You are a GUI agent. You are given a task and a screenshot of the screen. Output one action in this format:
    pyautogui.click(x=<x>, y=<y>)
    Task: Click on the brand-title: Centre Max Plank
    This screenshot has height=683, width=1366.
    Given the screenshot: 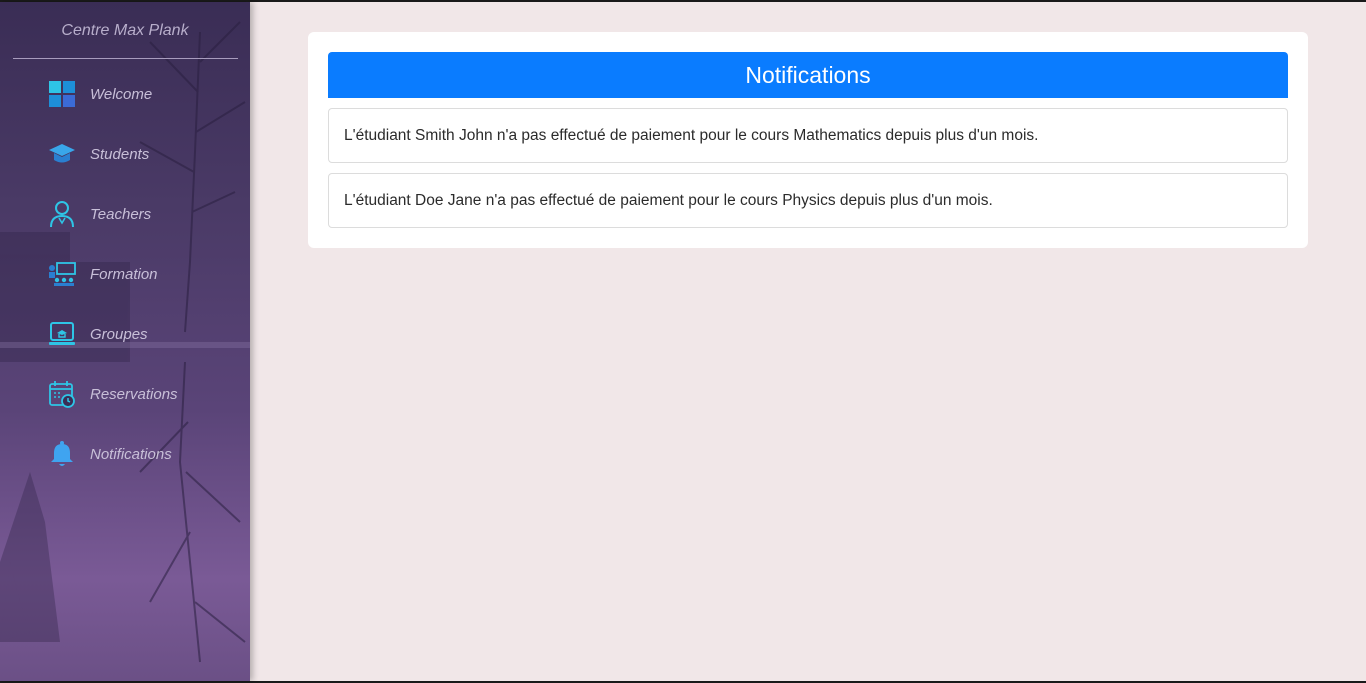 What is the action you would take?
    pyautogui.click(x=125, y=30)
    